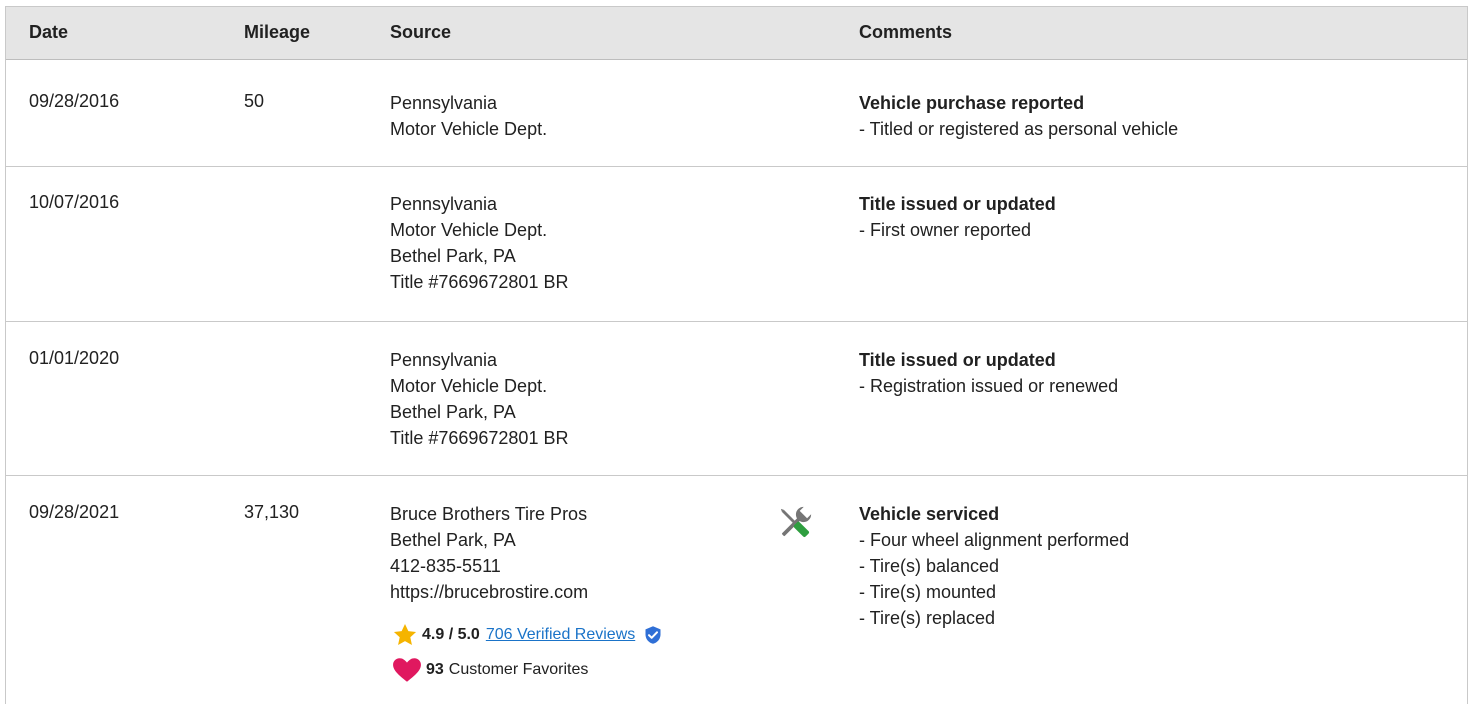 This screenshot has height=704, width=1473. I want to click on verified-reviews-link: 706 Verified Reviews, so click(560, 635).